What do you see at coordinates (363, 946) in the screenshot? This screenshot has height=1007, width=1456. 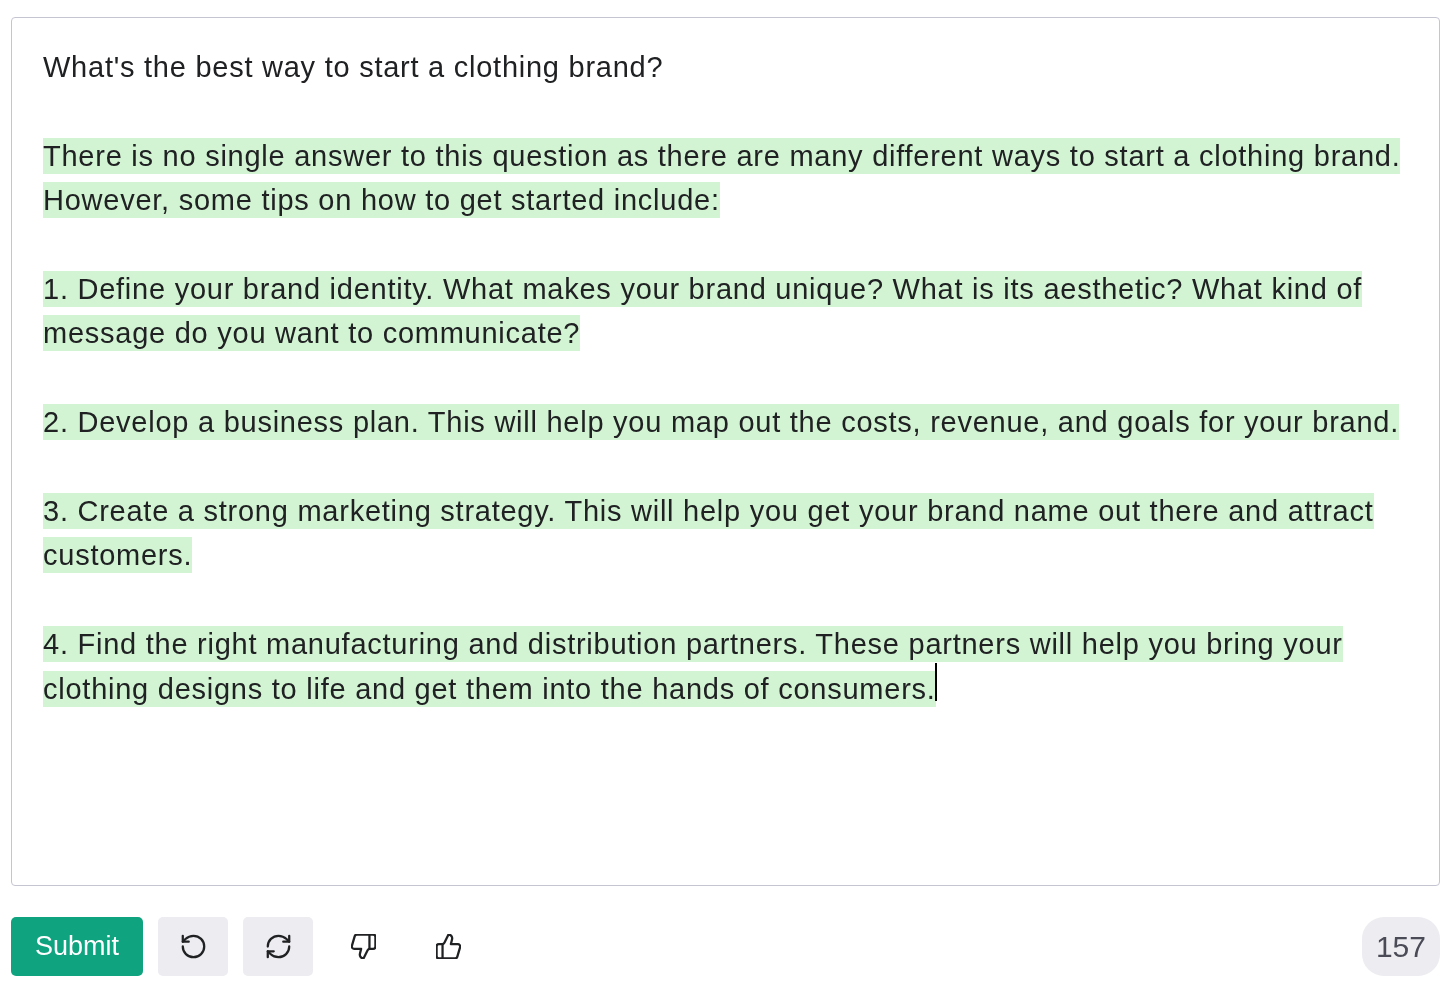 I see `thumbs-down-icon` at bounding box center [363, 946].